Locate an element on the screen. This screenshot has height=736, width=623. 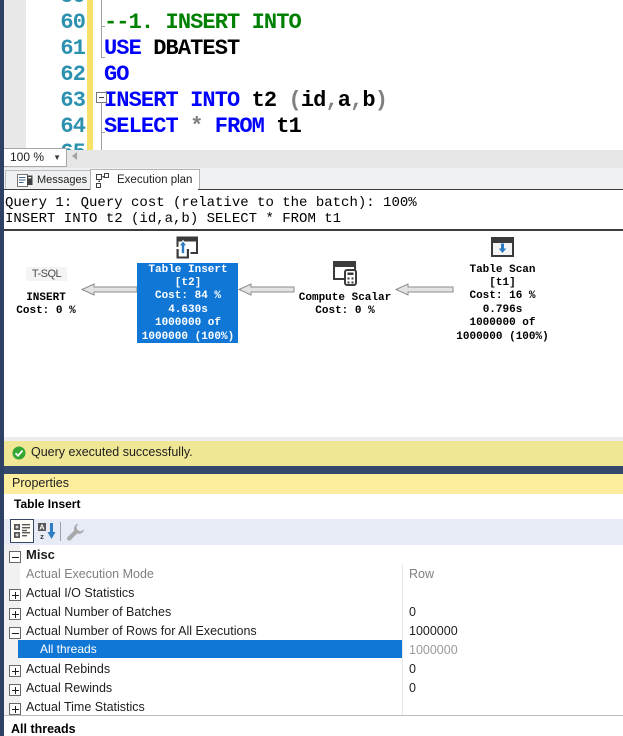
svg-text: z is located at coordinates (42, 536).